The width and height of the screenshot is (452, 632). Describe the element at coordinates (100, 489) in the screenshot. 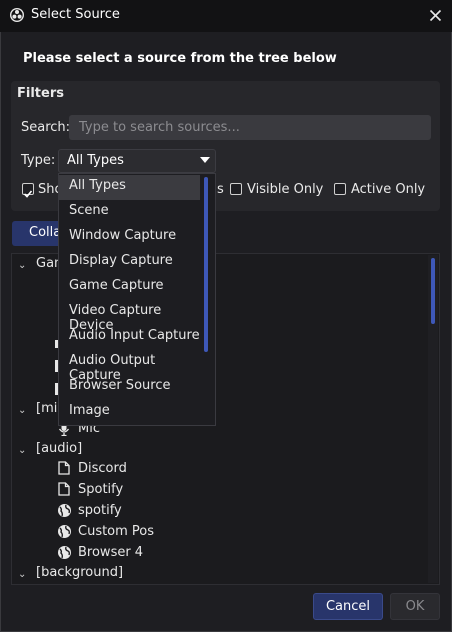

I see `tree-item-spotify: Spotify` at that location.